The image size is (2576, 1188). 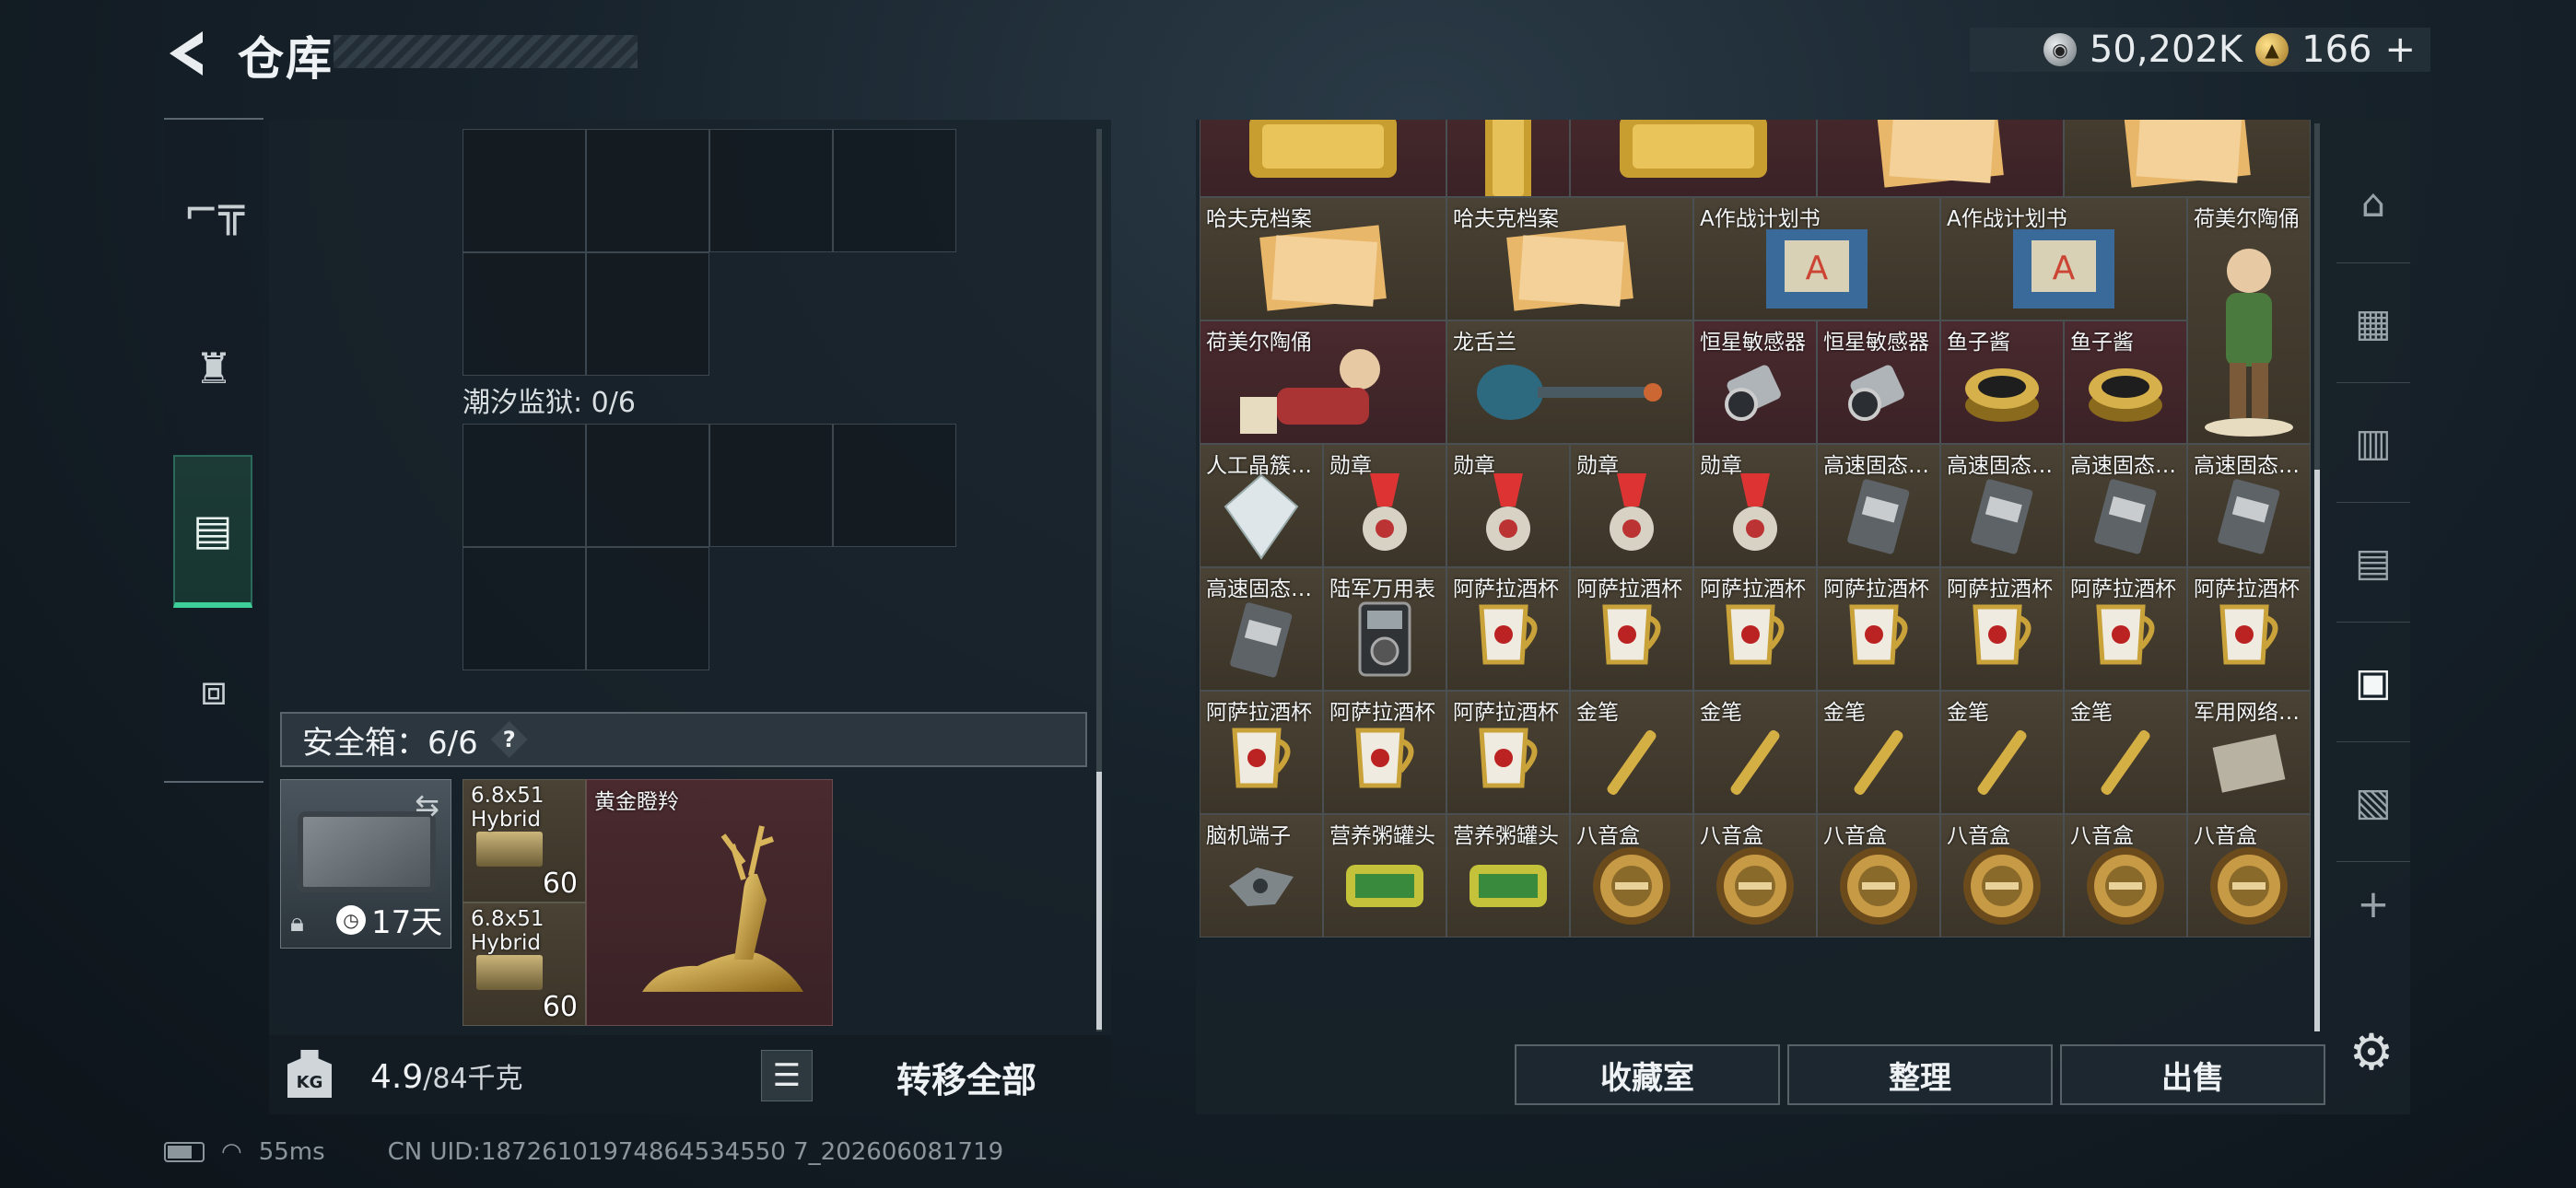 I want to click on nav-backpack: ♜, so click(x=213, y=369).